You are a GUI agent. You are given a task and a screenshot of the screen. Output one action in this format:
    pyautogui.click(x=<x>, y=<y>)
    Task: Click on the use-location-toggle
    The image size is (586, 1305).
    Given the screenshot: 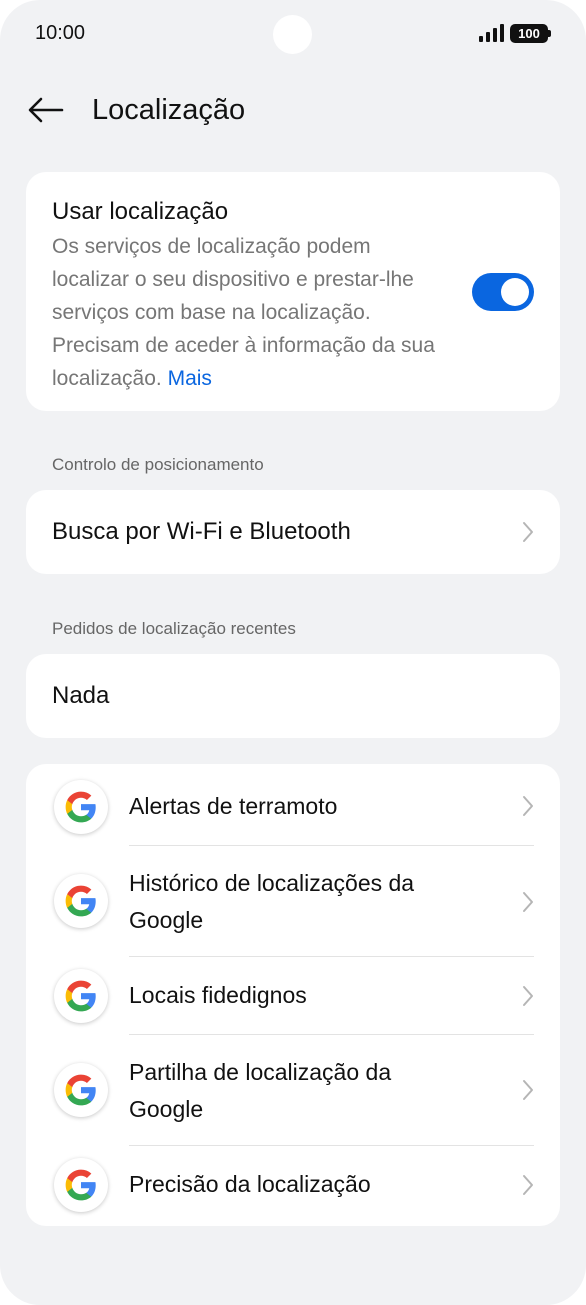 What is the action you would take?
    pyautogui.click(x=503, y=292)
    